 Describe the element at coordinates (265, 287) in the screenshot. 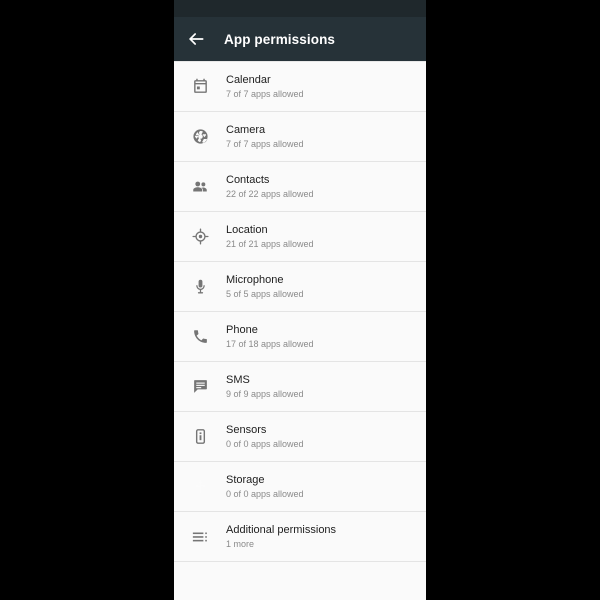

I see `permission-text: Microphone 5 of 5 apps allowed` at that location.